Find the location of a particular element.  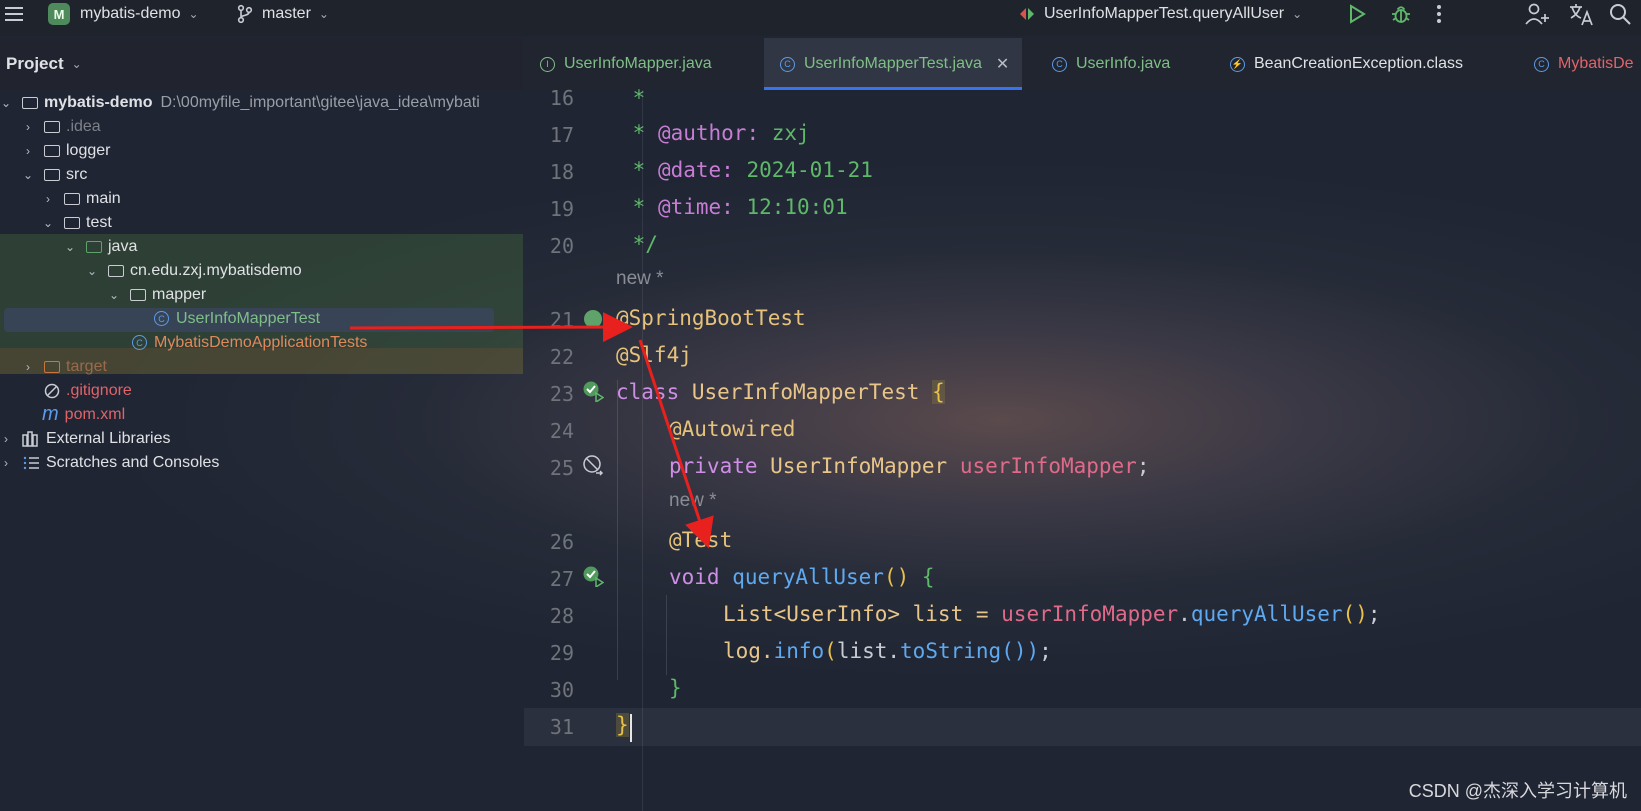

arrow-to-springboottest is located at coordinates (491, 327).